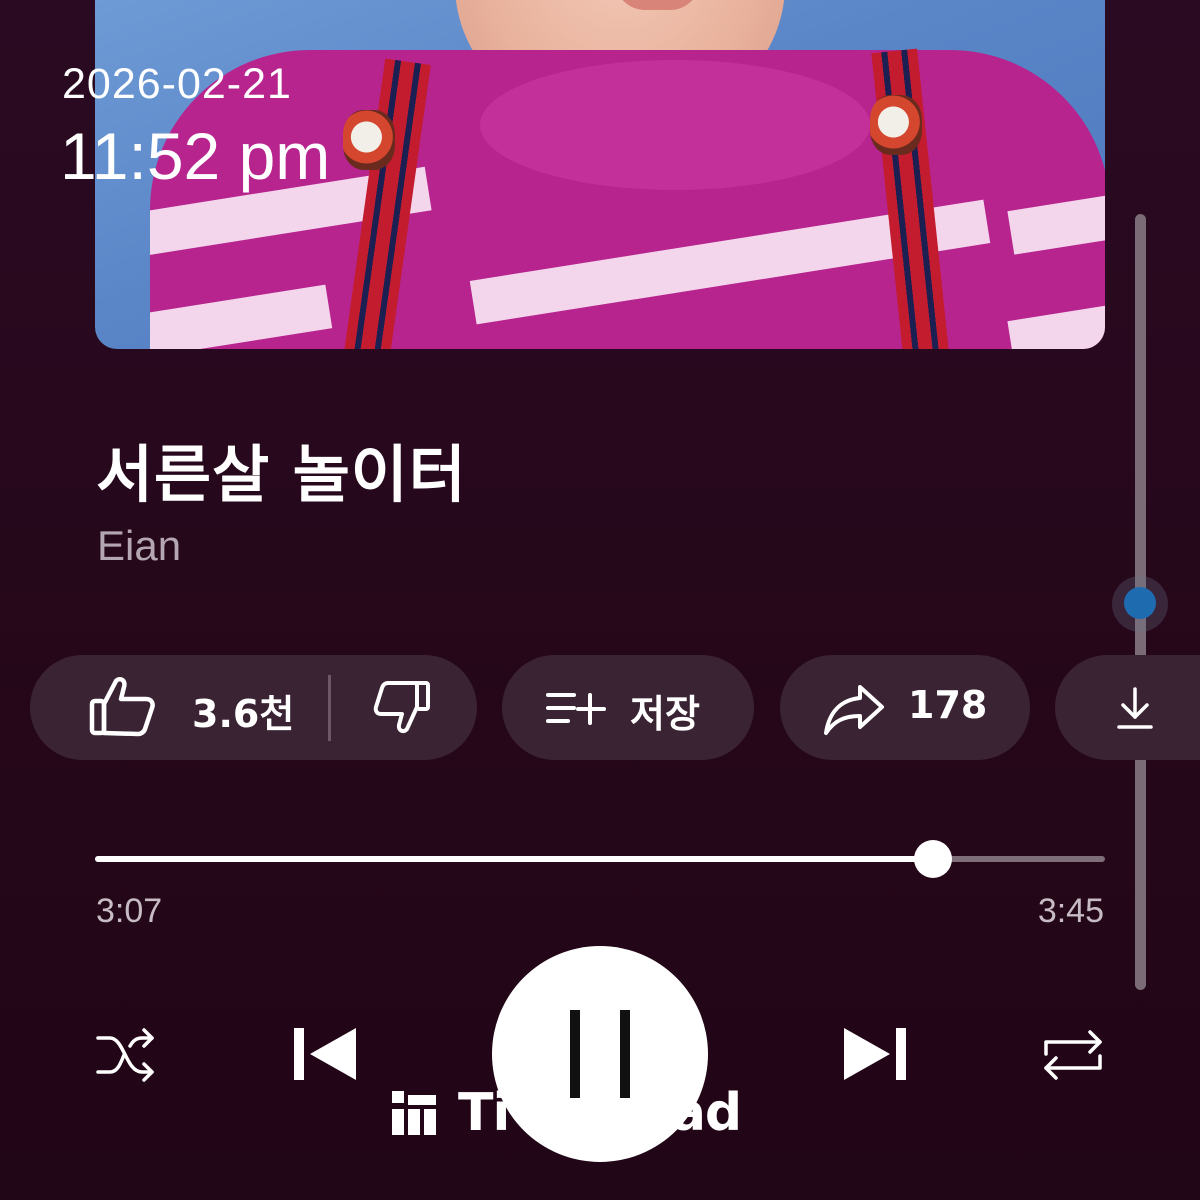 Image resolution: width=1200 pixels, height=1200 pixels. What do you see at coordinates (243, 710) in the screenshot?
I see `like-count: 3.6천` at bounding box center [243, 710].